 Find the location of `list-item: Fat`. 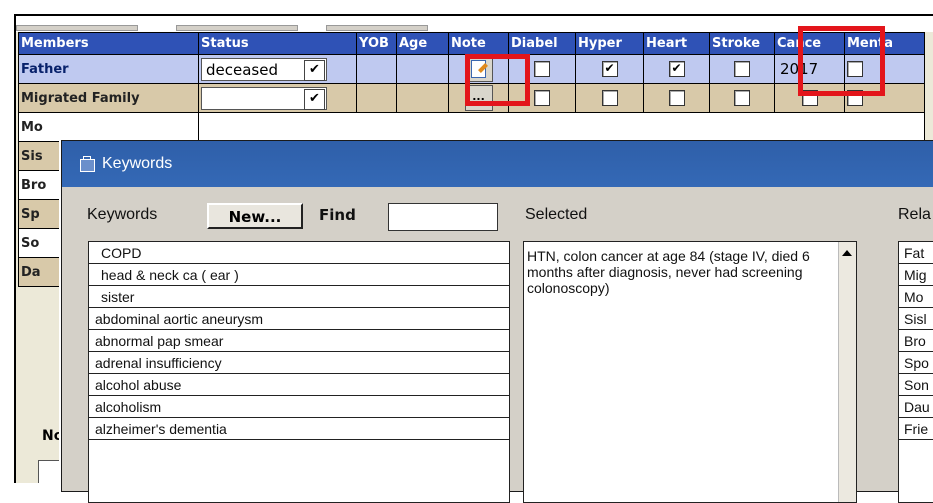

list-item: Fat is located at coordinates (916, 253).